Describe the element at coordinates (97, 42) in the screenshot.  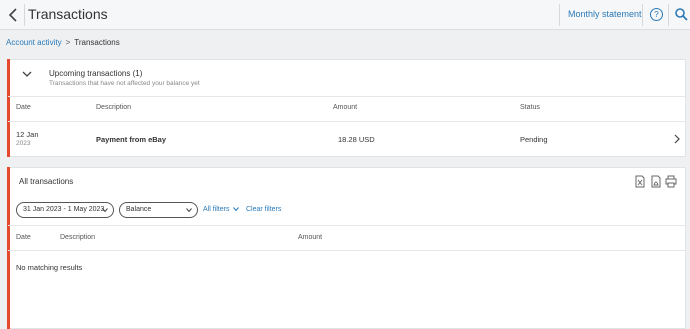
I see `breadcrumb-current: Transactions` at that location.